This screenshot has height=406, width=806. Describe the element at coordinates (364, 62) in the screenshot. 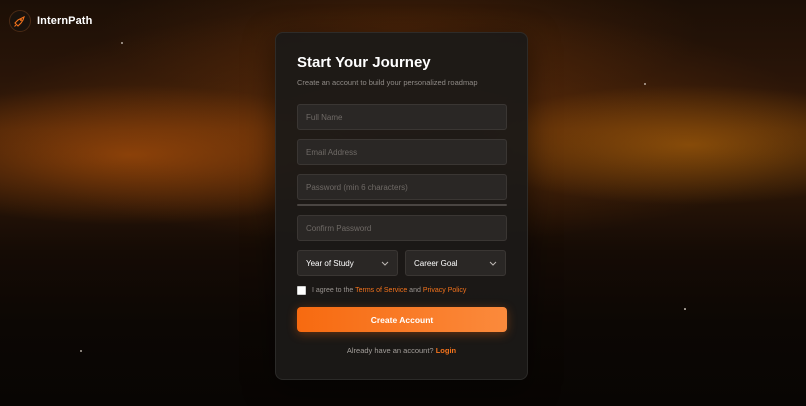

I see `page-title: Start Your Journey` at that location.